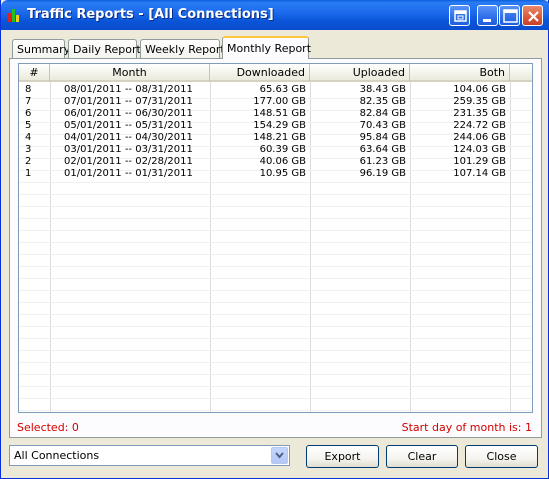 This screenshot has width=549, height=479. Describe the element at coordinates (128, 149) in the screenshot. I see `cell-month: 03/01/2011 -- 03/31/2011` at that location.